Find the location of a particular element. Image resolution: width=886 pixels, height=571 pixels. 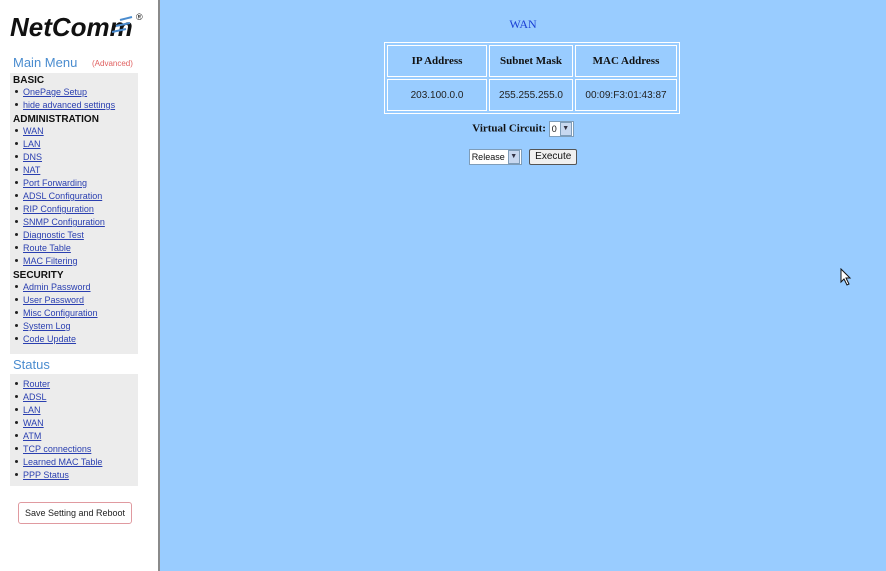

menu-list-basic: OnePage Setup hide advanced settings is located at coordinates (74, 99).